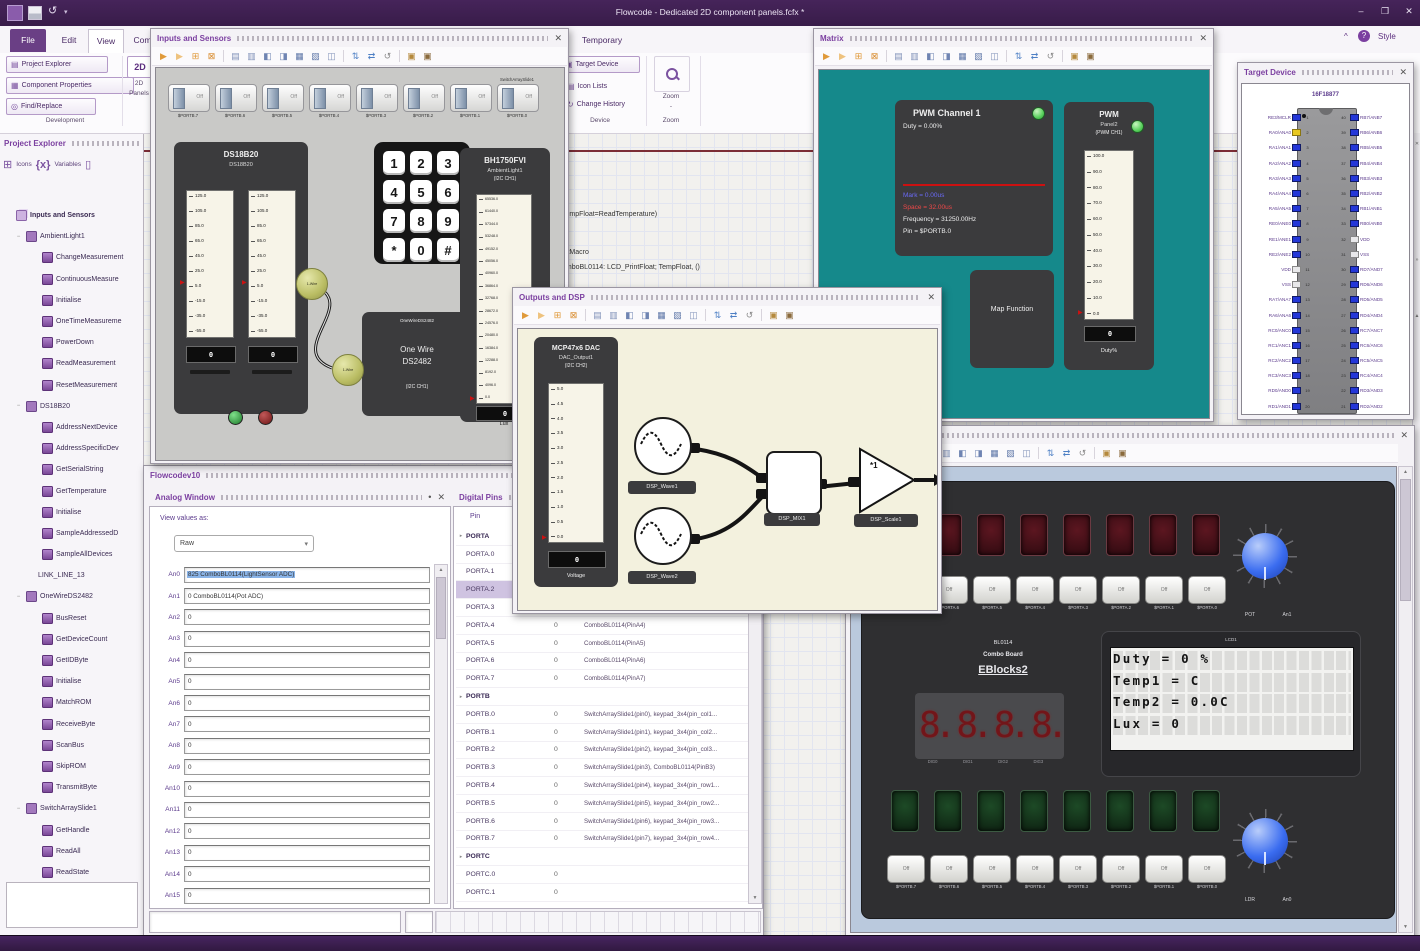  Describe the element at coordinates (914, 56) in the screenshot. I see `tool-icon: ▥` at that location.